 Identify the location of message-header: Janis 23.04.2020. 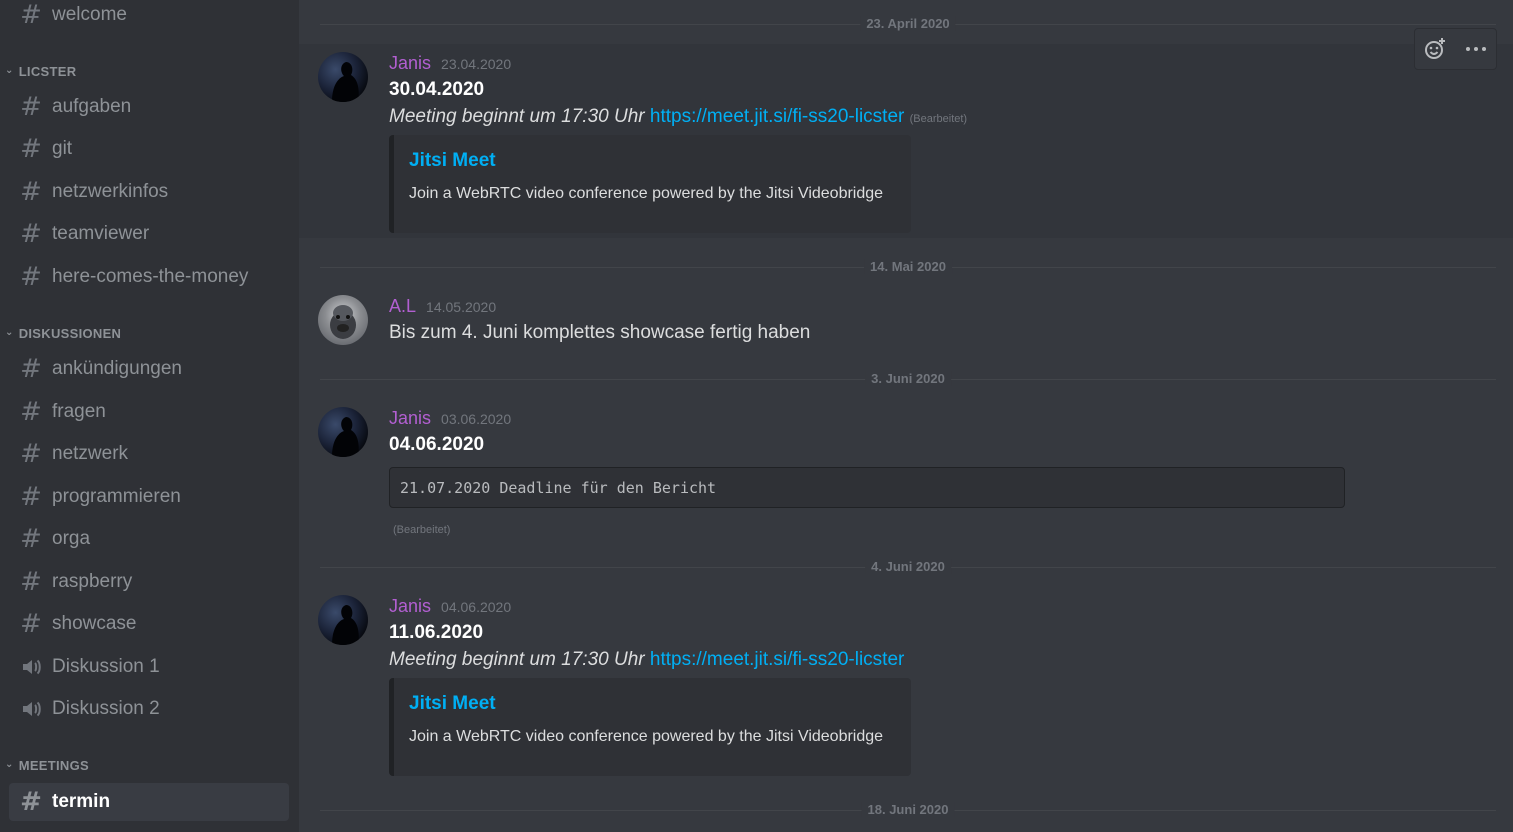
(450, 63).